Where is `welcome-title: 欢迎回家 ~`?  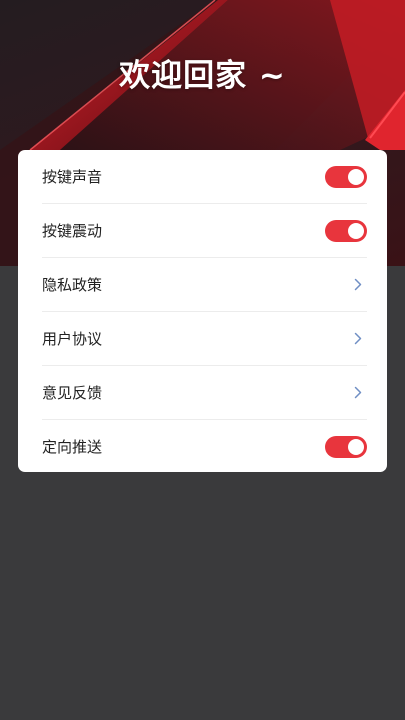
welcome-title: 欢迎回家 ~ is located at coordinates (202, 76).